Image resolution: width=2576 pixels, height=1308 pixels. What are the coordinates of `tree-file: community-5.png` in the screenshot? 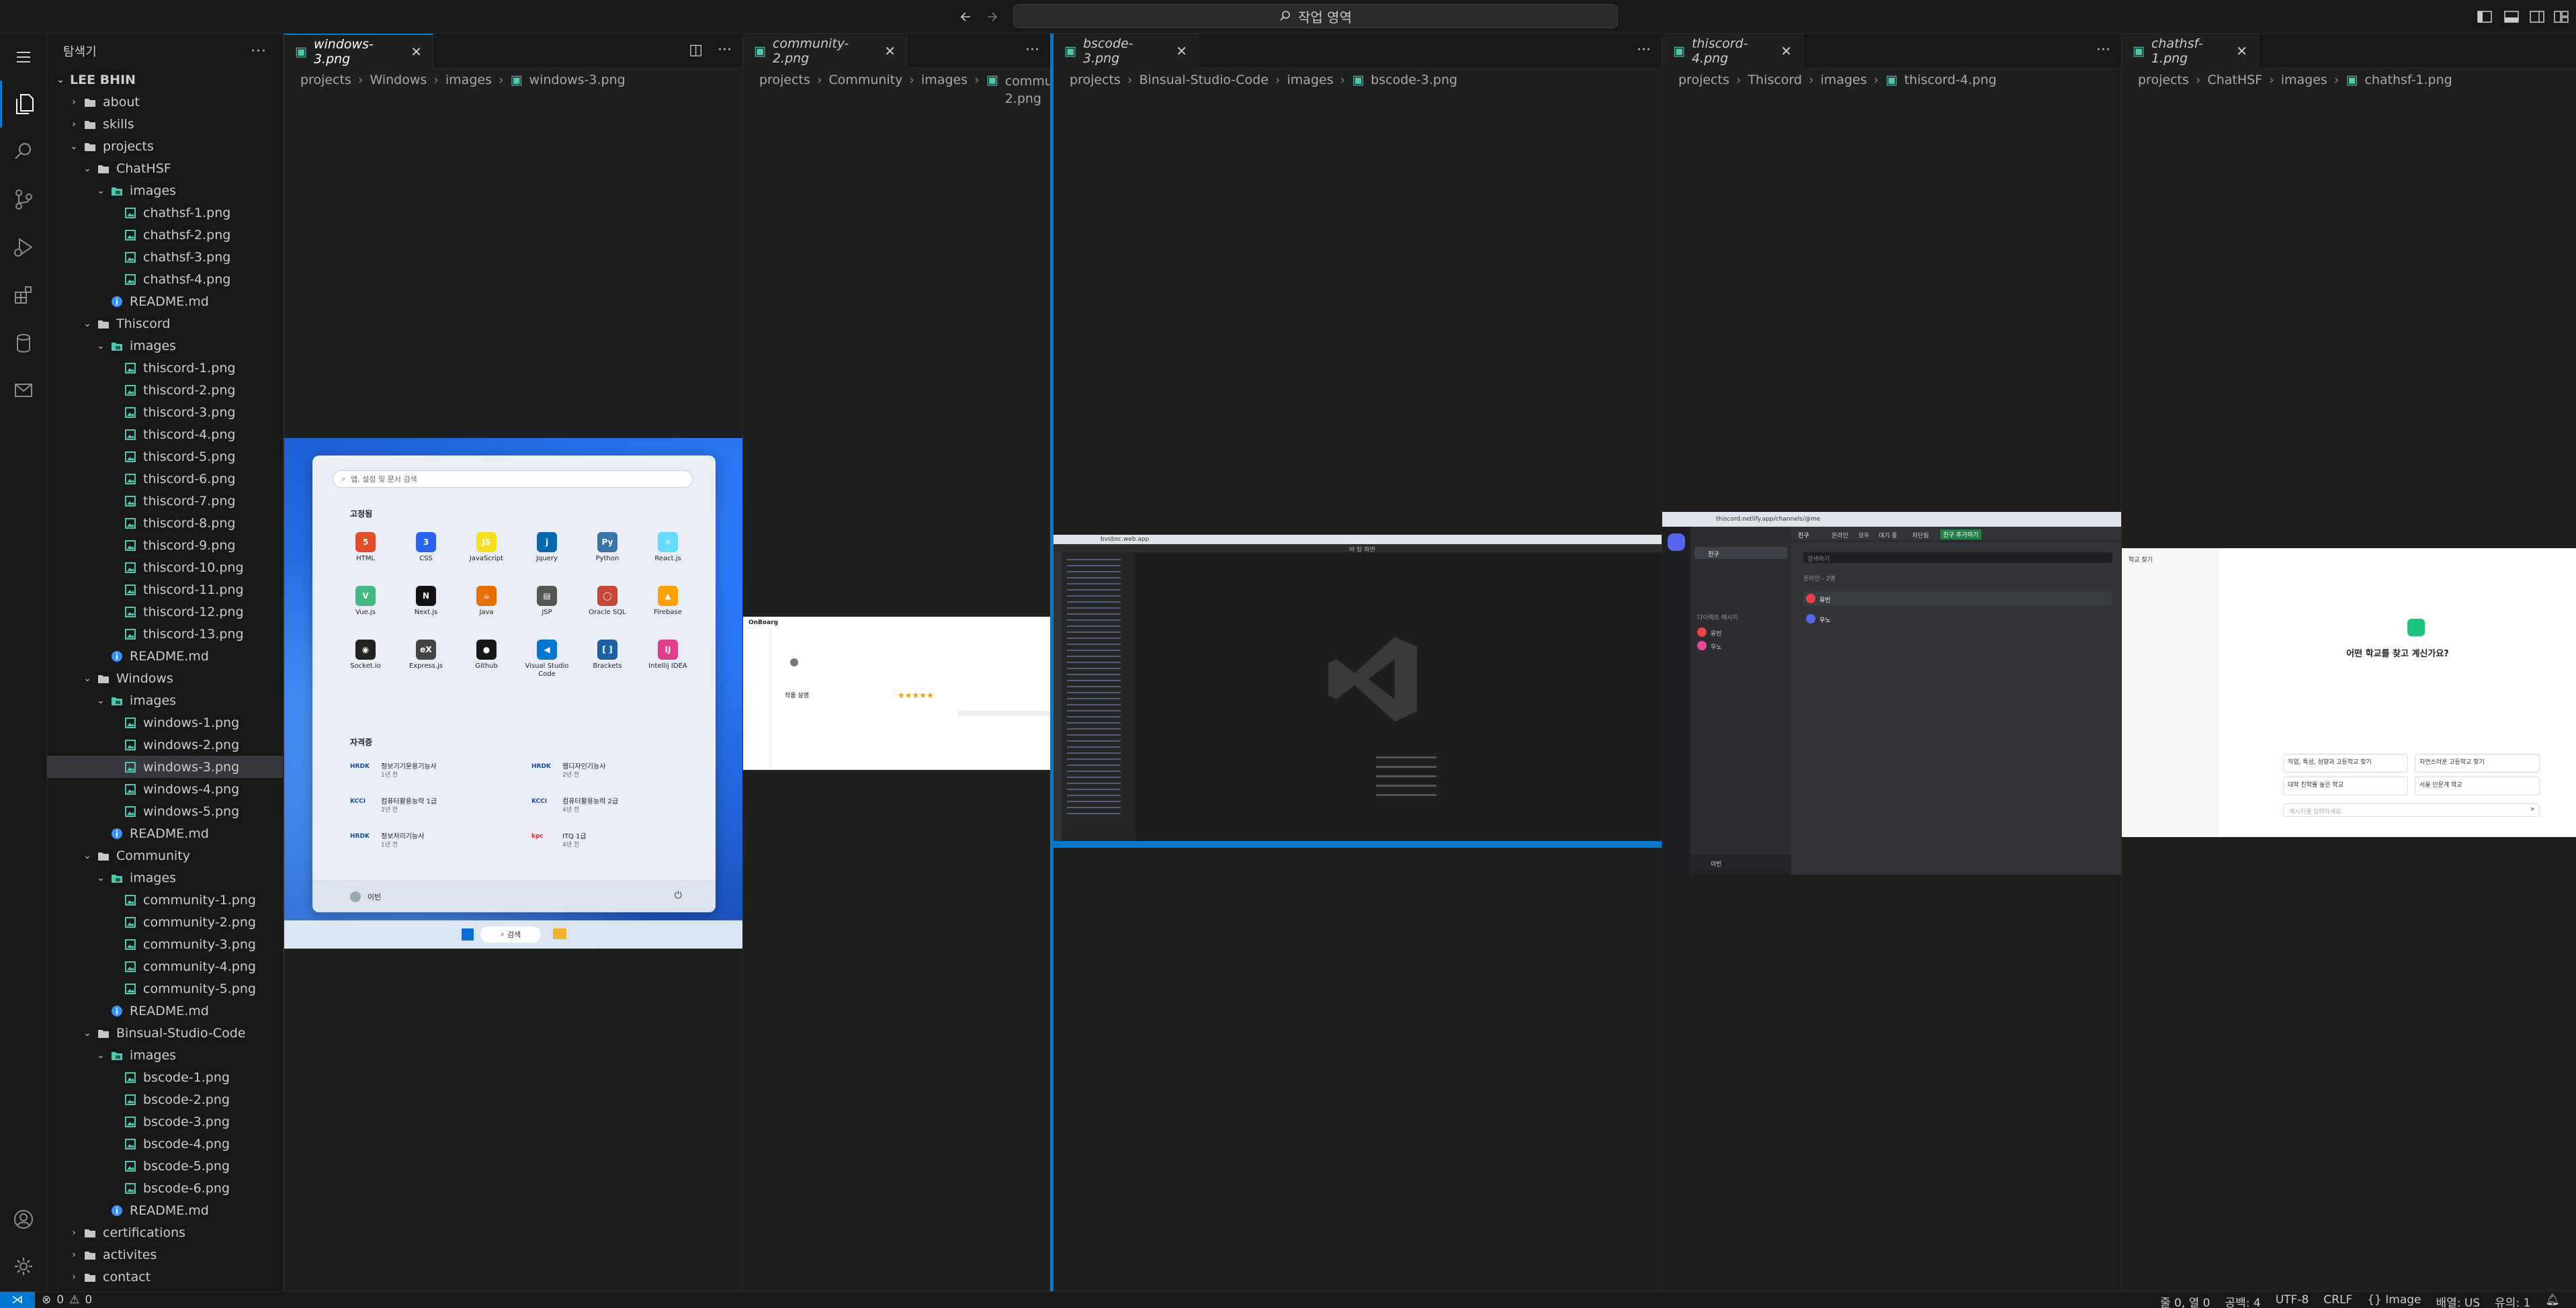 It's located at (165, 988).